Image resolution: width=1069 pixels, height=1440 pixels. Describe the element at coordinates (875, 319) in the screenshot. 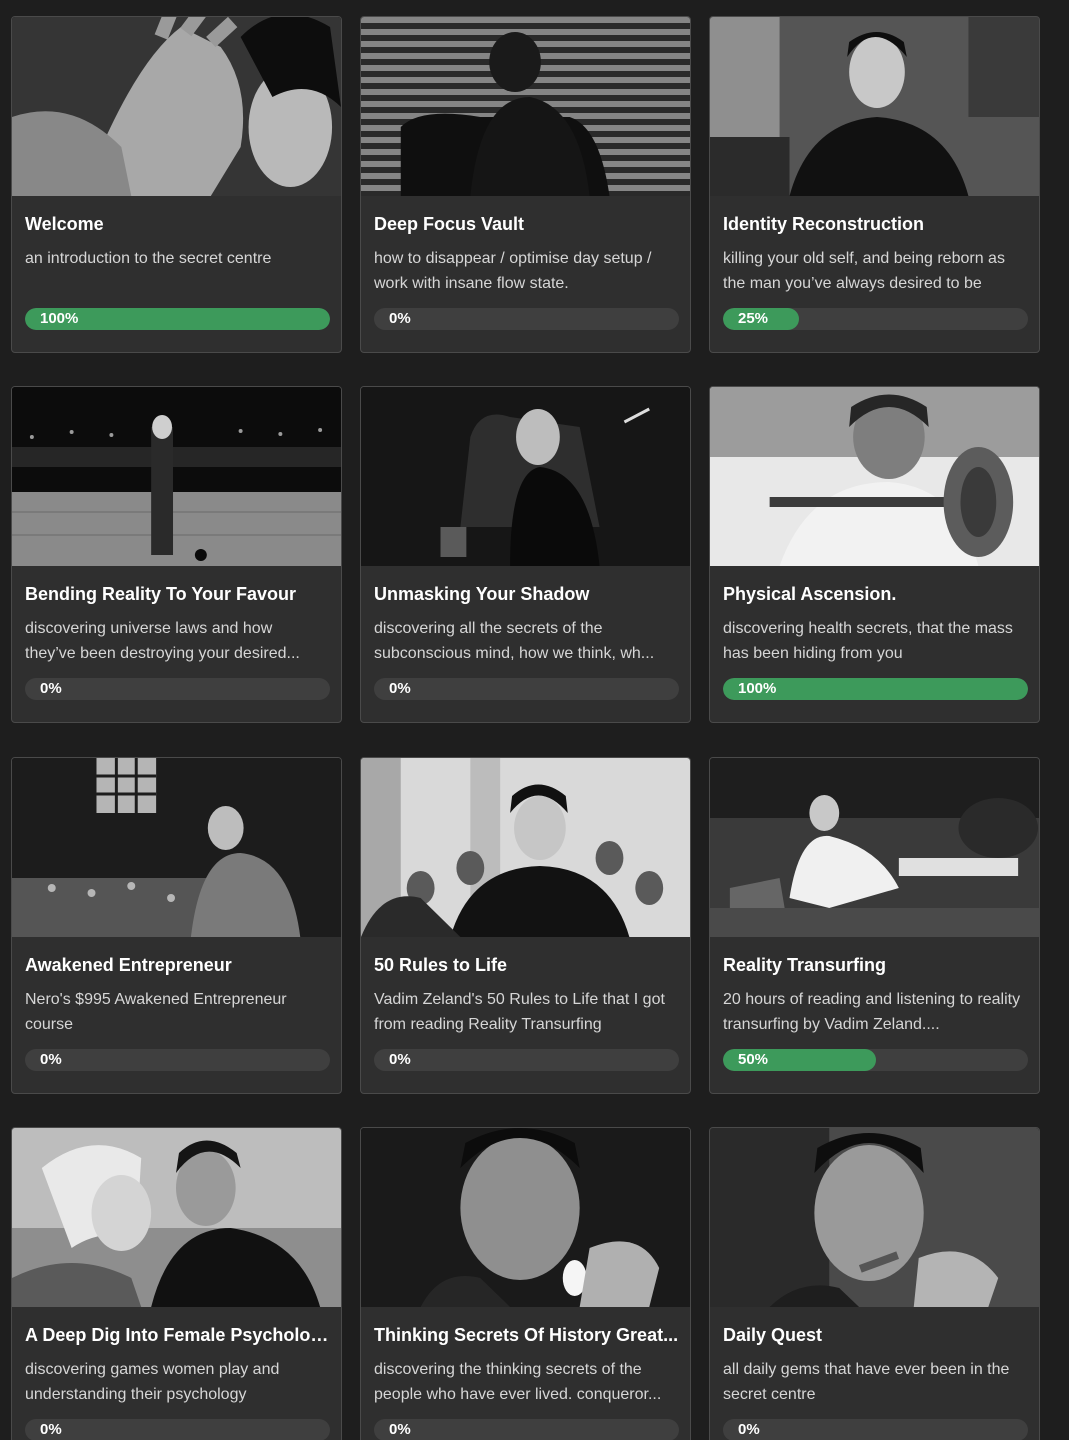

I see `progress-bar: 25%` at that location.